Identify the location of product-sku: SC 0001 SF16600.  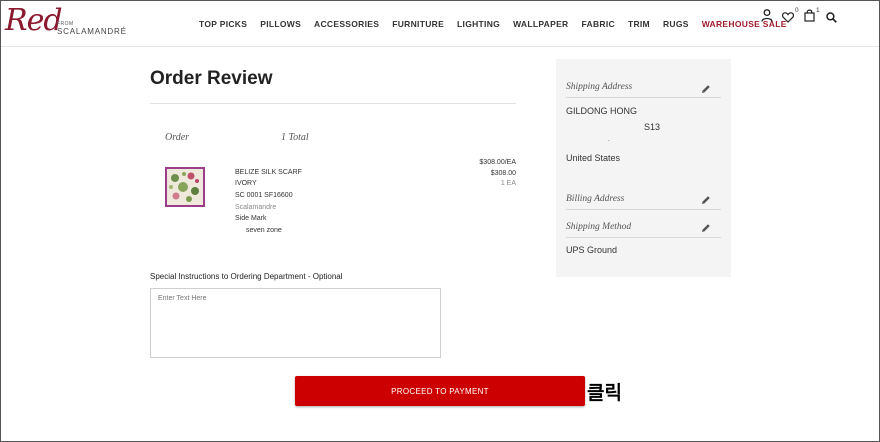
(264, 195).